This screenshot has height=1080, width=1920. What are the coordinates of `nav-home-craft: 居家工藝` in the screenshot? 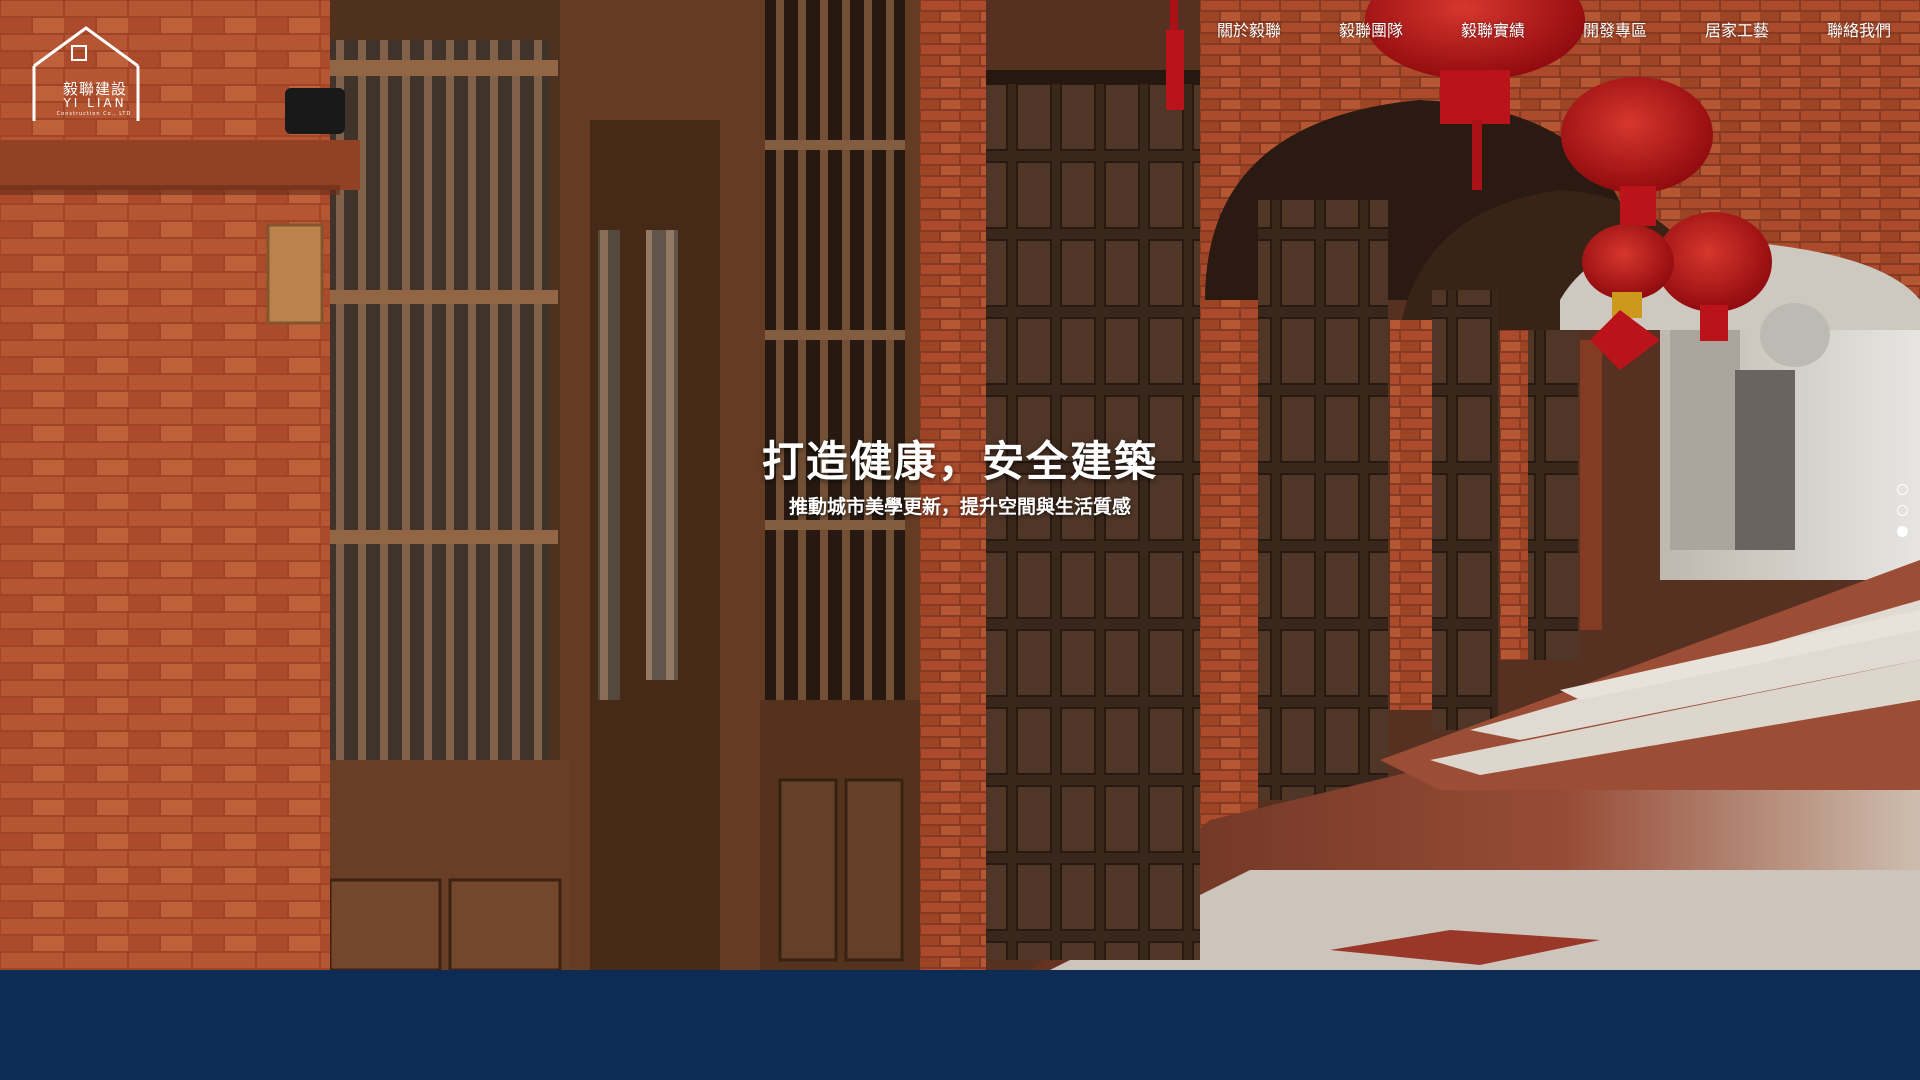 It's located at (1737, 31).